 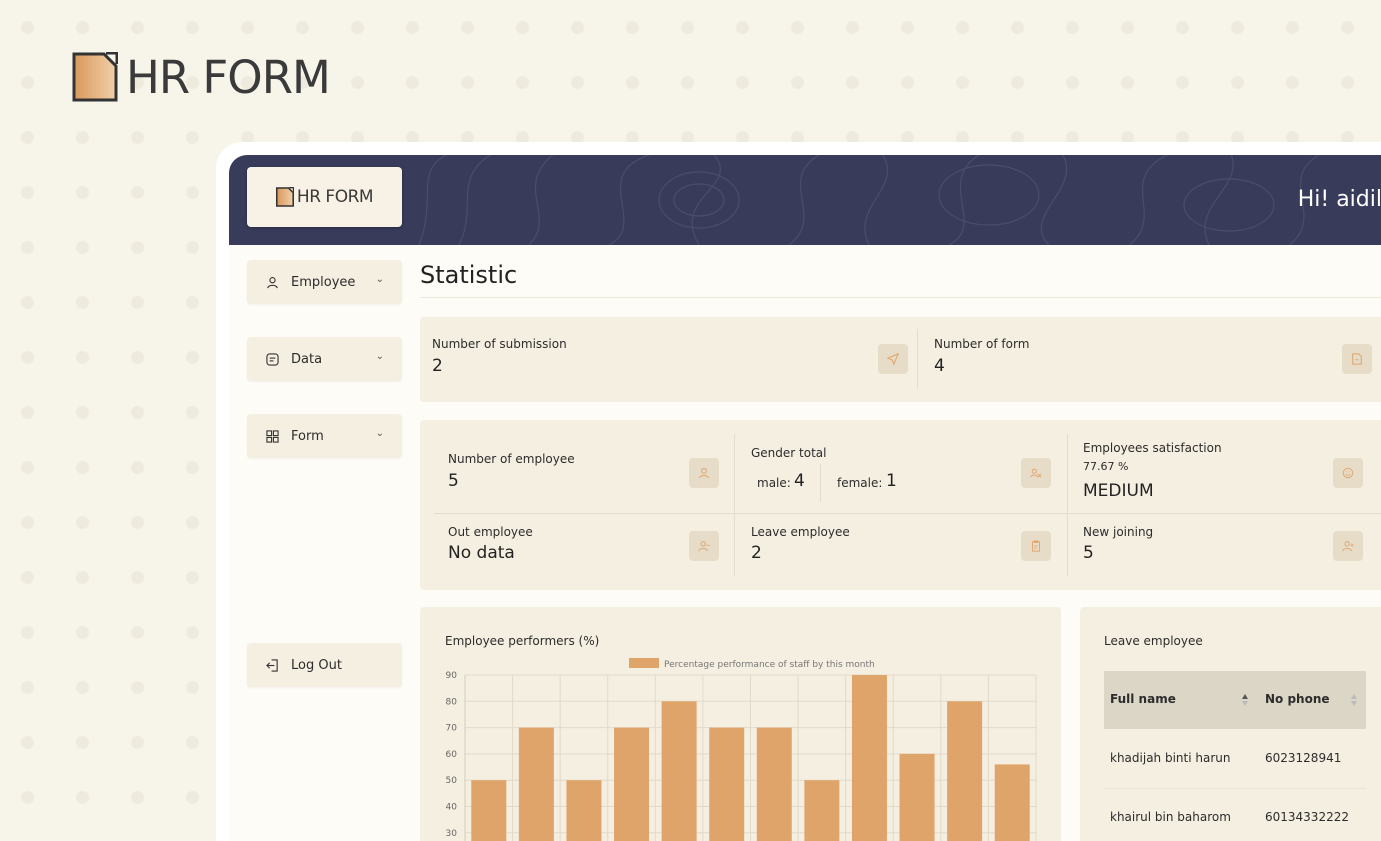 What do you see at coordinates (1170, 817) in the screenshot?
I see `table-cell-name: khairul bin baharom` at bounding box center [1170, 817].